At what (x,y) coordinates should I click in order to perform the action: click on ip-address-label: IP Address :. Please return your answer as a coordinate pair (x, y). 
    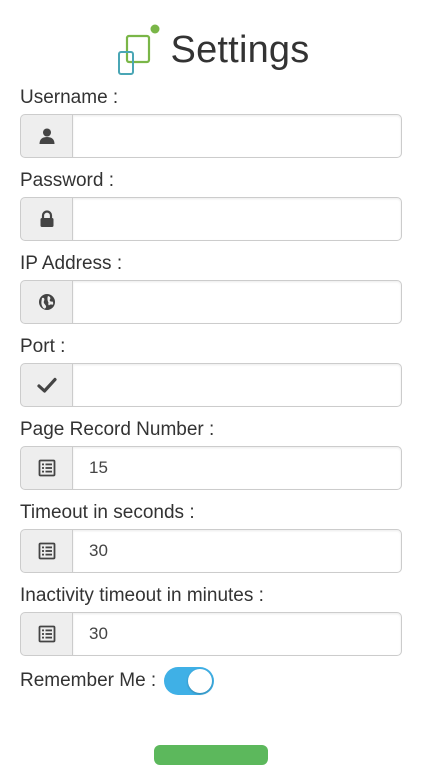
    Looking at the image, I should click on (71, 263).